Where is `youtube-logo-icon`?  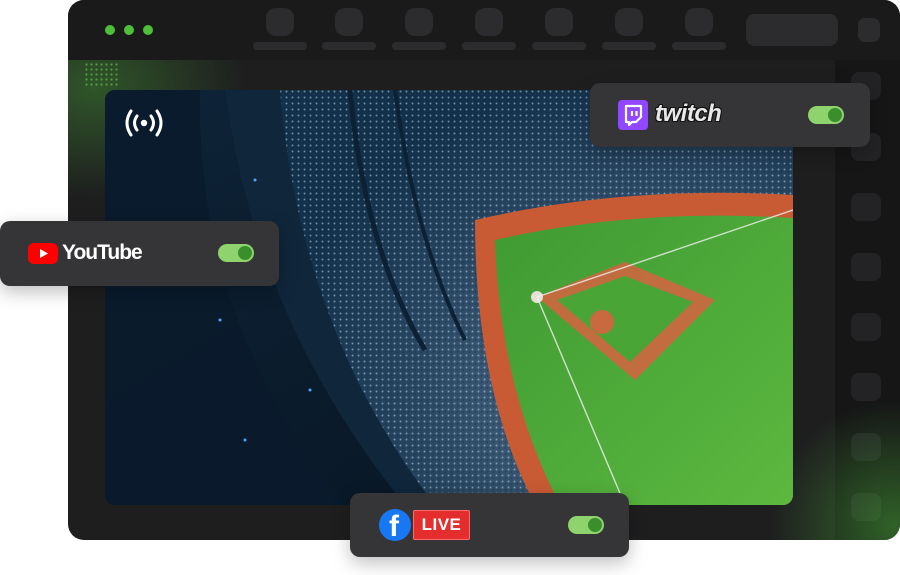
youtube-logo-icon is located at coordinates (43, 253).